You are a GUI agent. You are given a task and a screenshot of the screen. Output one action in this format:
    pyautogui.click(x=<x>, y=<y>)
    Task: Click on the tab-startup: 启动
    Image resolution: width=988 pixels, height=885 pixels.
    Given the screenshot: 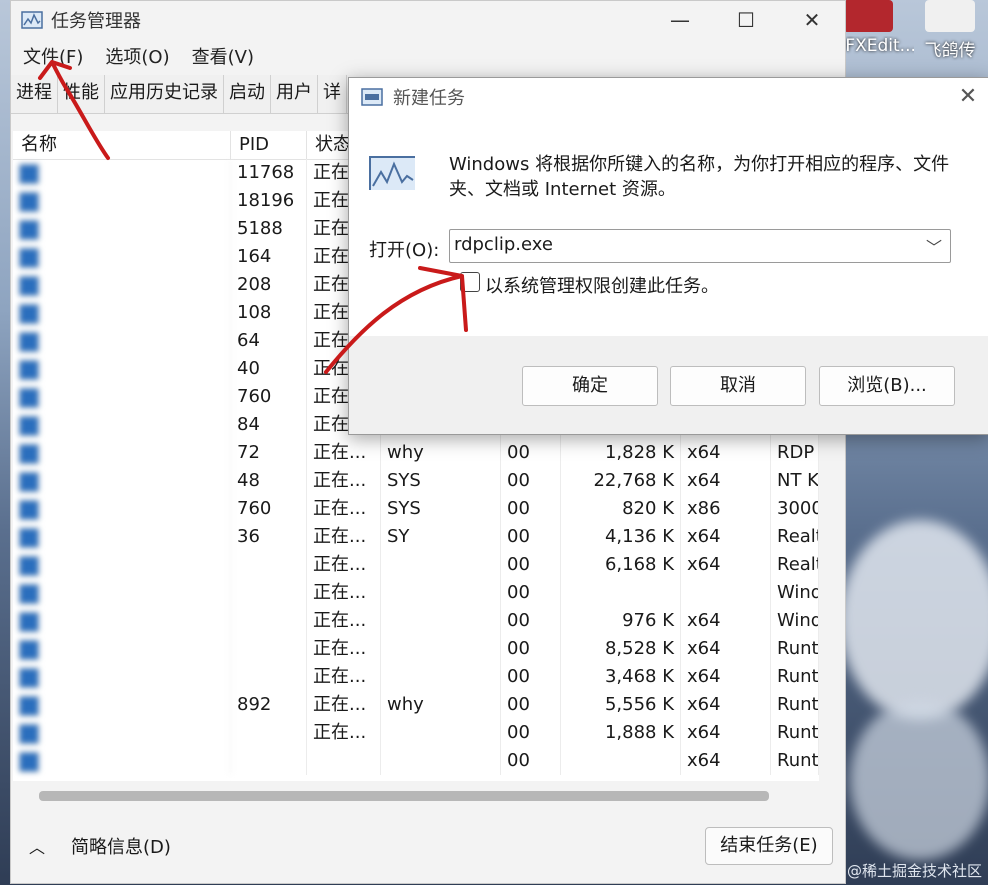 What is the action you would take?
    pyautogui.click(x=247, y=94)
    